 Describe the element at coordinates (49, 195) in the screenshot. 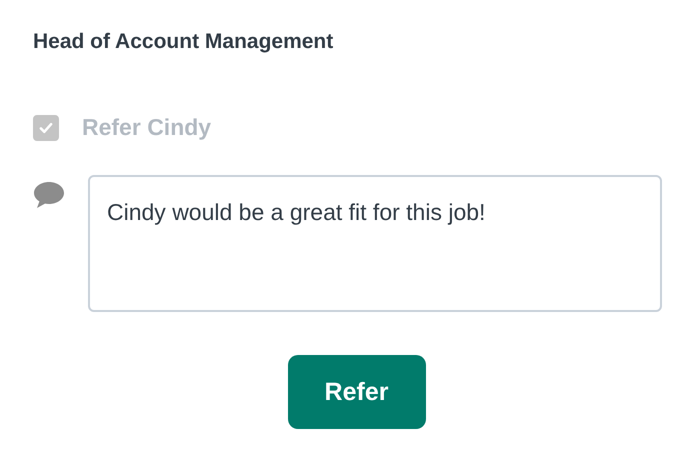

I see `speech-bubble-icon` at that location.